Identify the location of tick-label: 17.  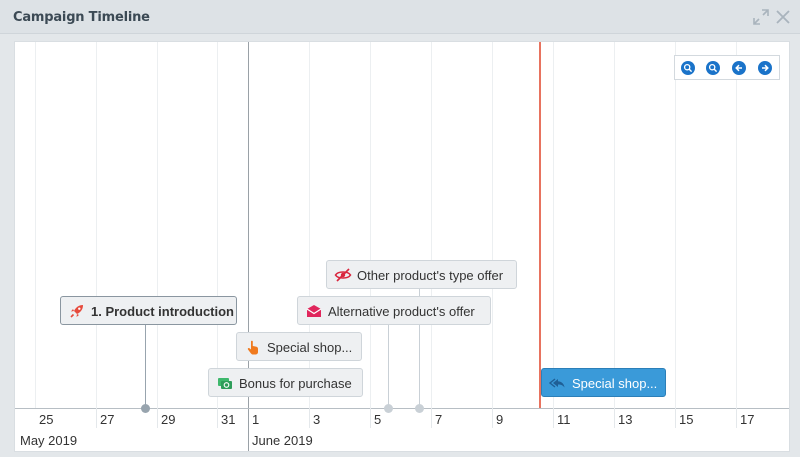
(747, 419).